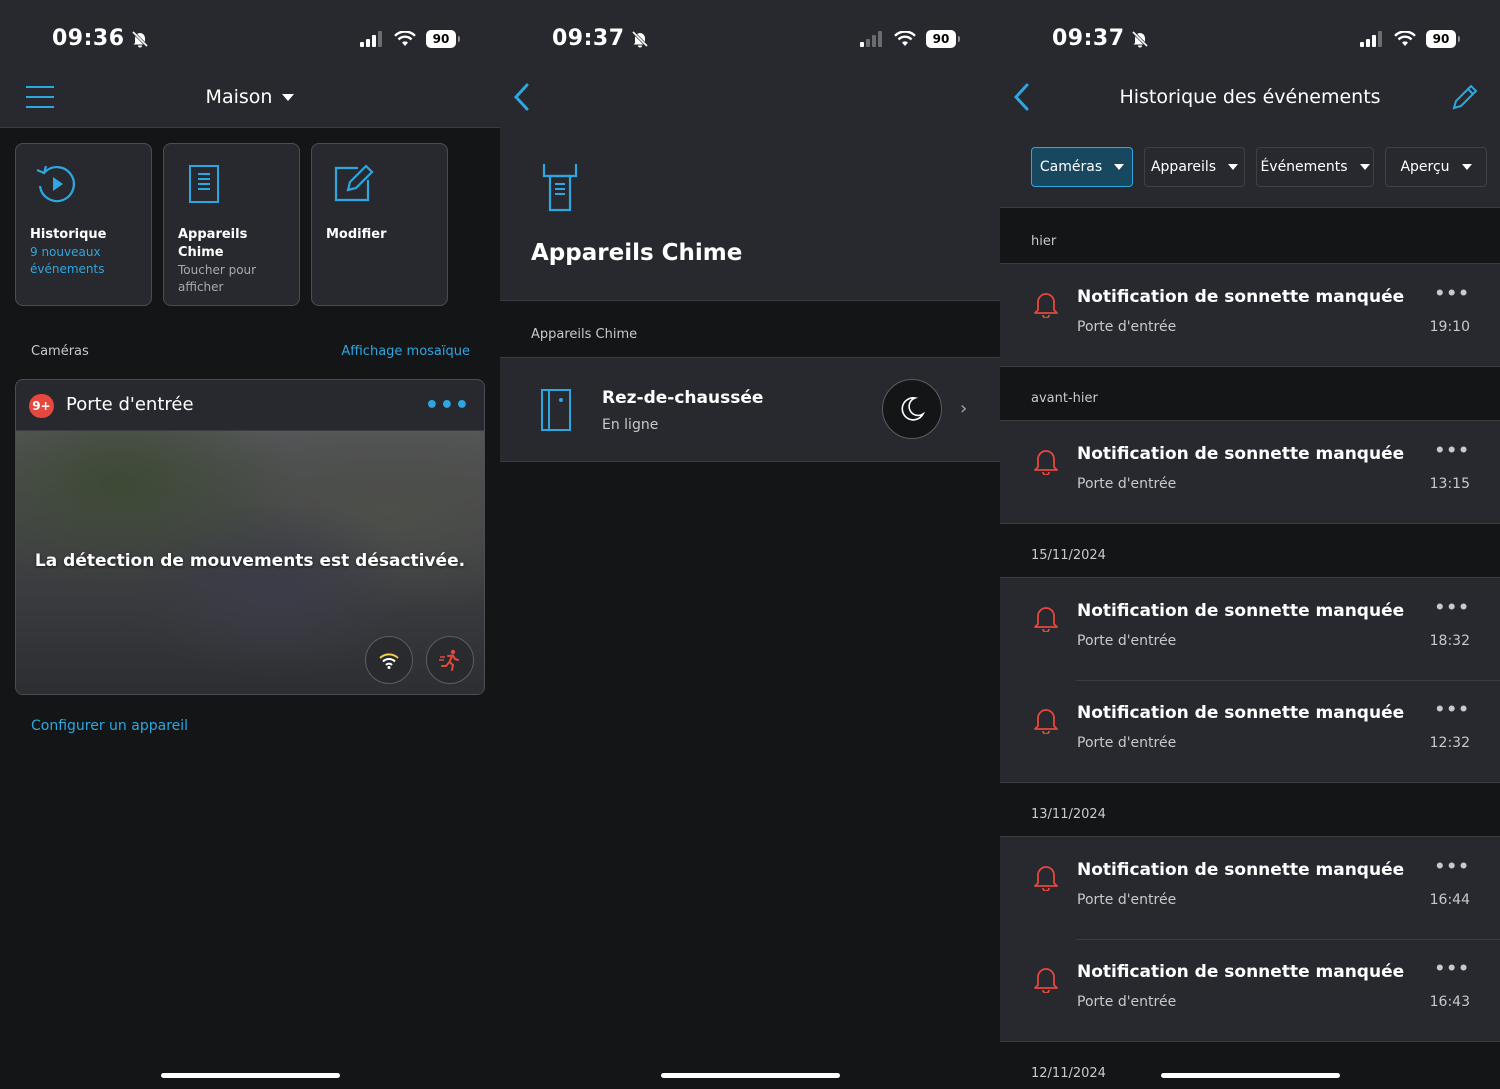 This screenshot has height=1089, width=1500. Describe the element at coordinates (1449, 1002) in the screenshot. I see `event-time: 16:43` at that location.